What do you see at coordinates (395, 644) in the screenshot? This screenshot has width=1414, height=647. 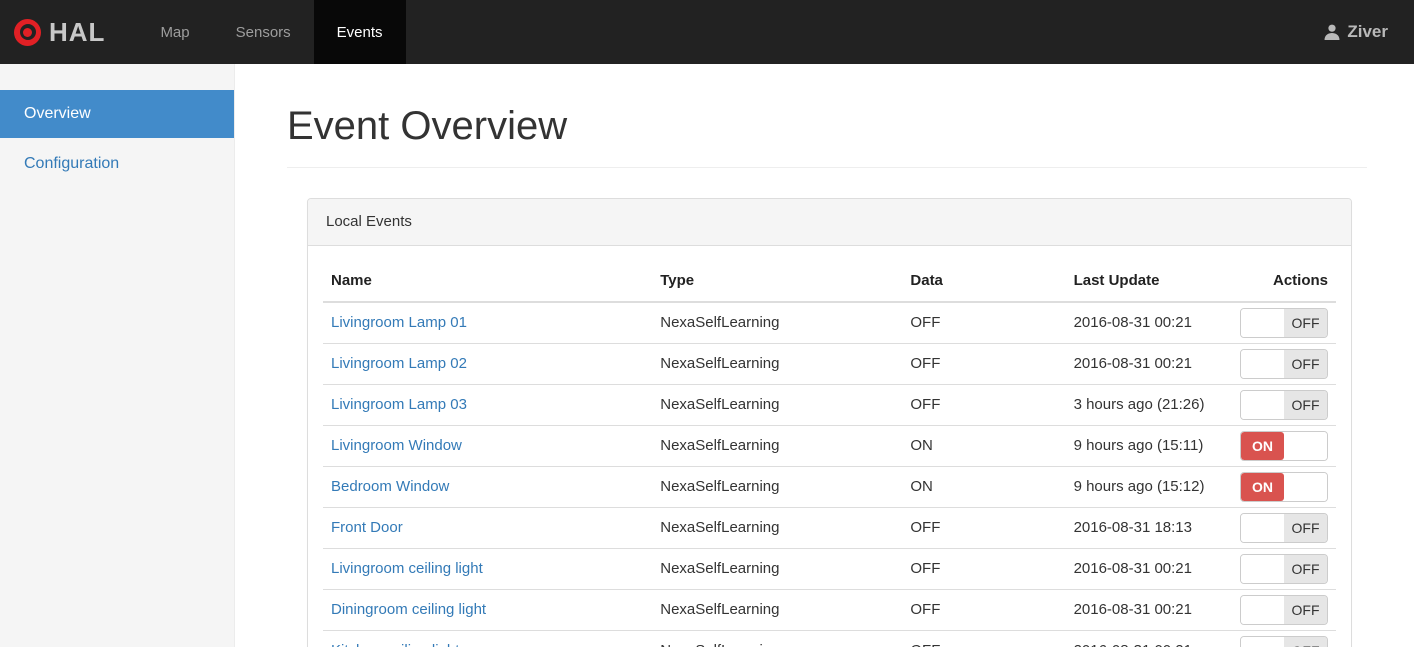 I see `event-name-link: Kitchen ceiling light` at bounding box center [395, 644].